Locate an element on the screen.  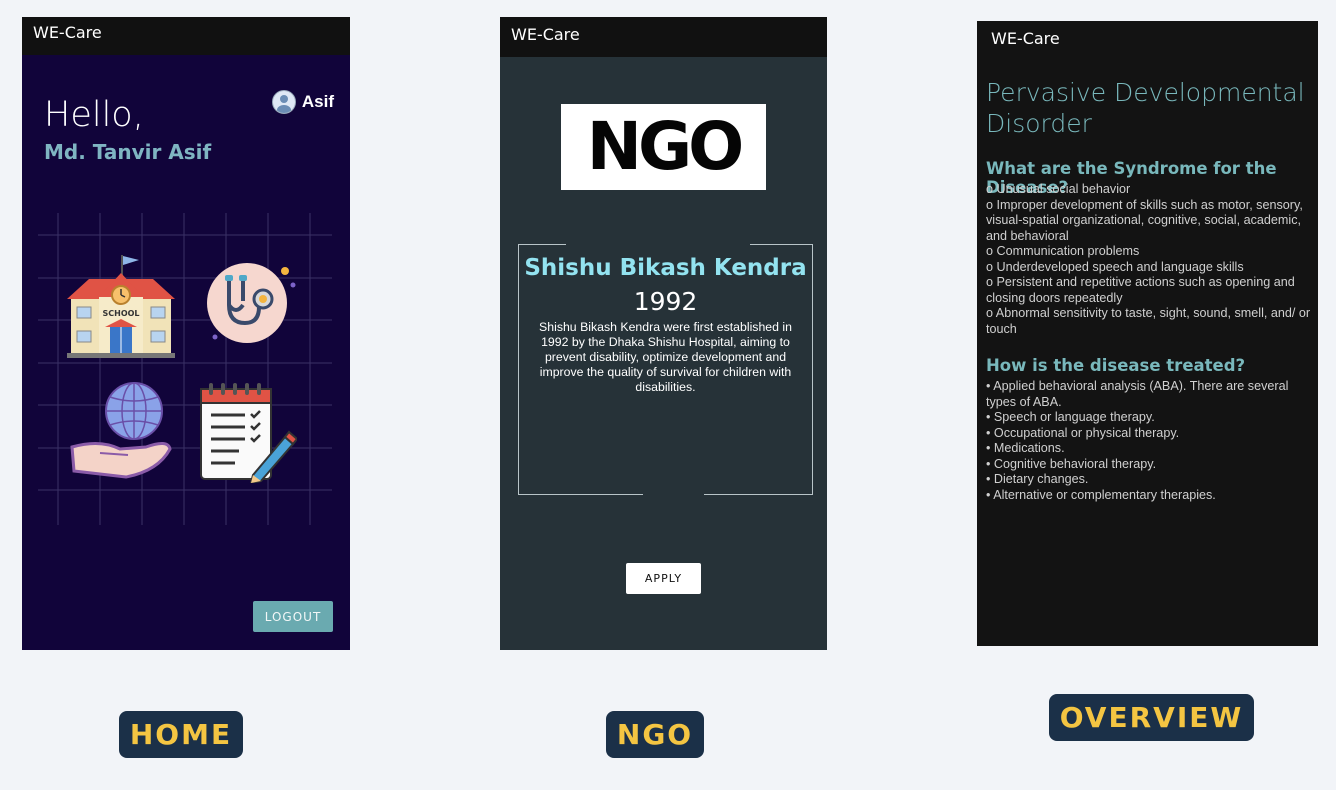
logout-button: LOGOUT is located at coordinates (293, 616).